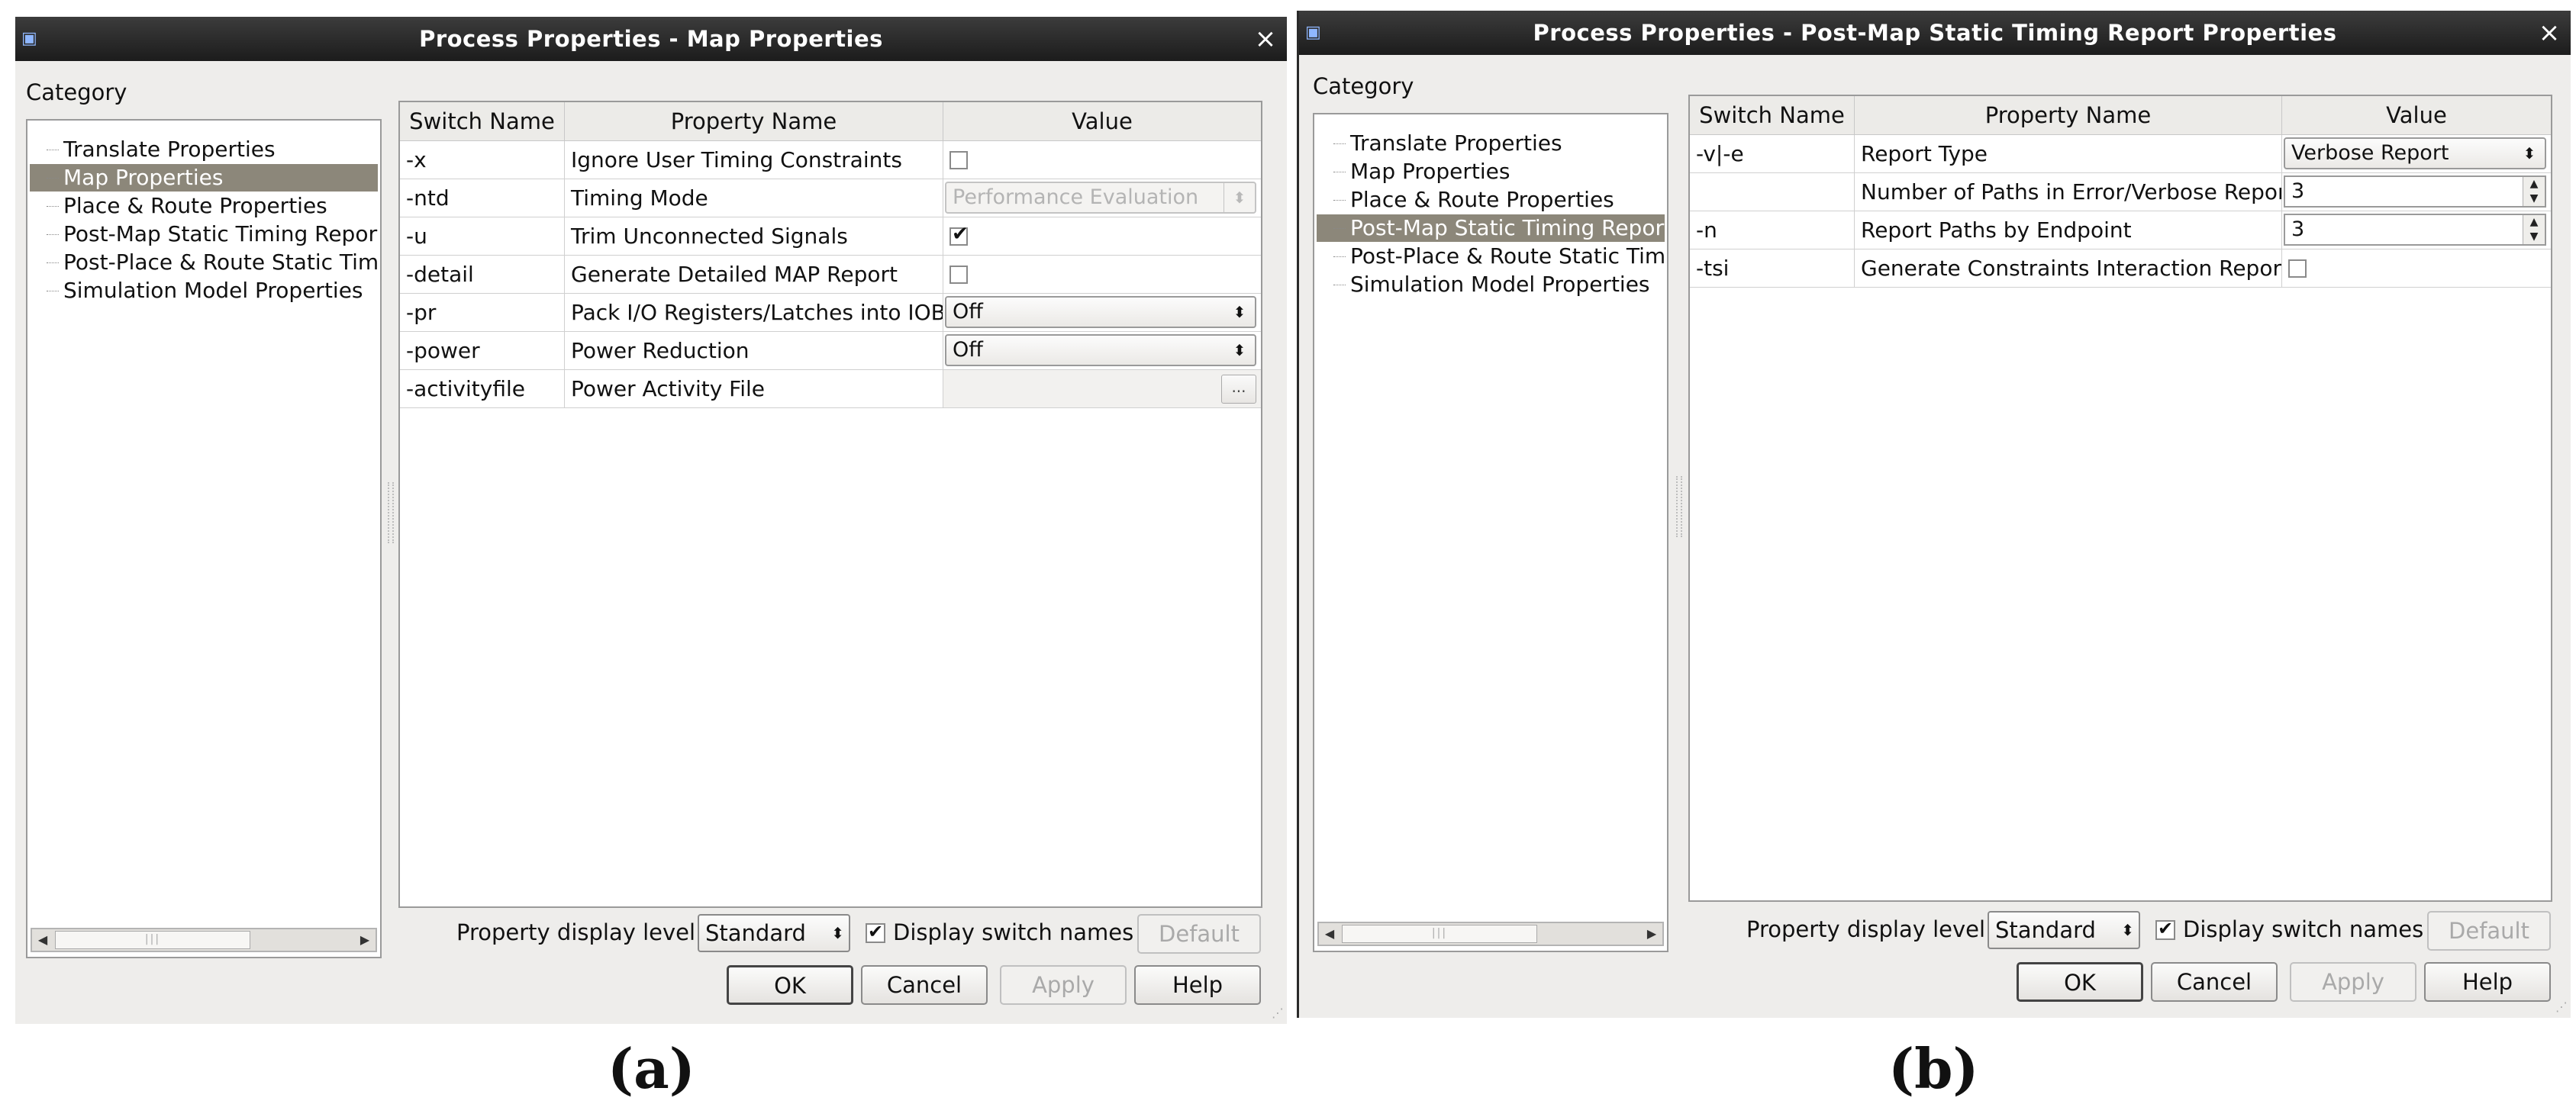  What do you see at coordinates (1102, 160) in the screenshot?
I see `value-cell` at bounding box center [1102, 160].